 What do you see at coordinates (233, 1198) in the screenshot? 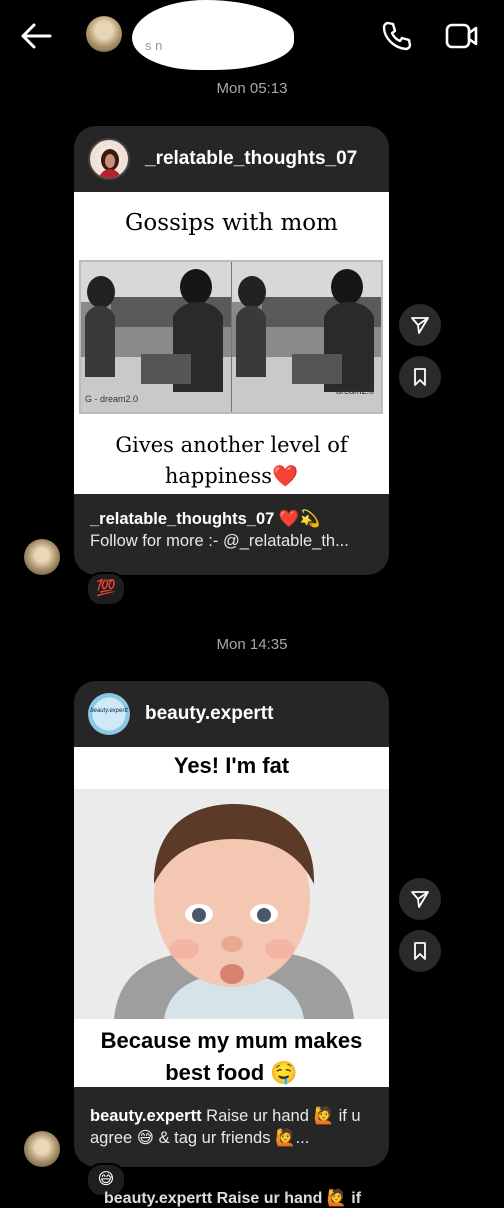
I see `partially-visible-caption: beauty.expertt Raise ur hand 🙋 if` at bounding box center [233, 1198].